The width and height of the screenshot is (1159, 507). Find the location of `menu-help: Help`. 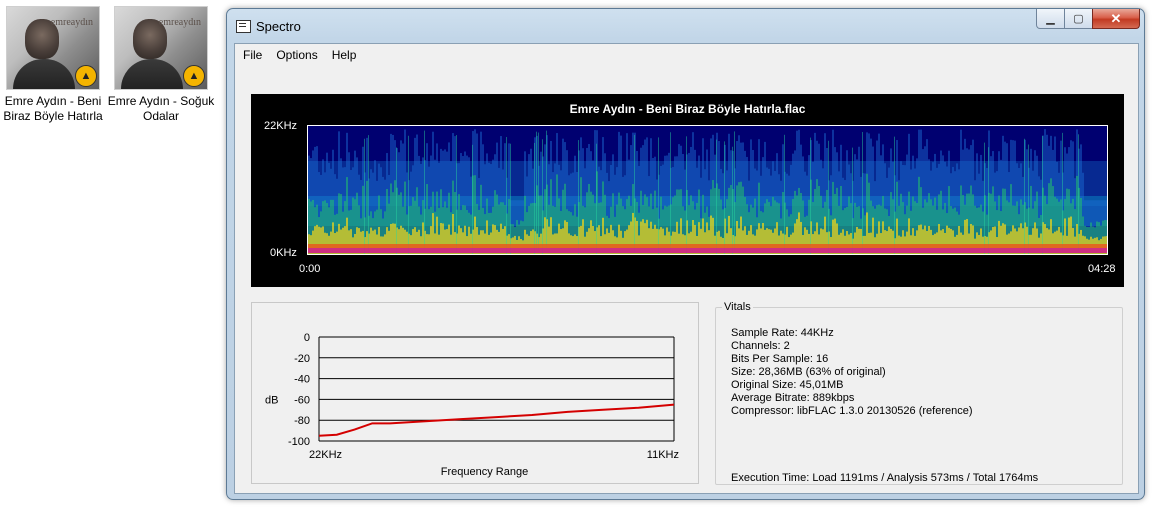

menu-help: Help is located at coordinates (344, 55).